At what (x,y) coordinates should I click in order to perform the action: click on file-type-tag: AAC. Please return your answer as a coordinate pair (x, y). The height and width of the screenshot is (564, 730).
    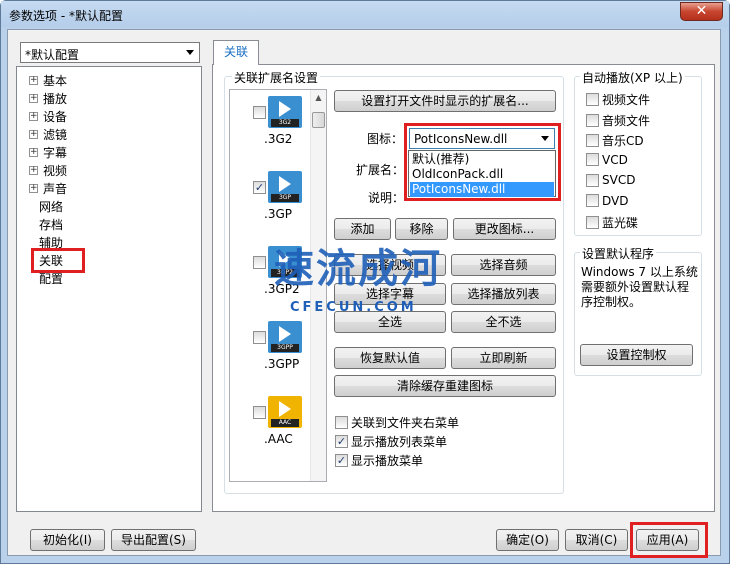
    Looking at the image, I should click on (285, 423).